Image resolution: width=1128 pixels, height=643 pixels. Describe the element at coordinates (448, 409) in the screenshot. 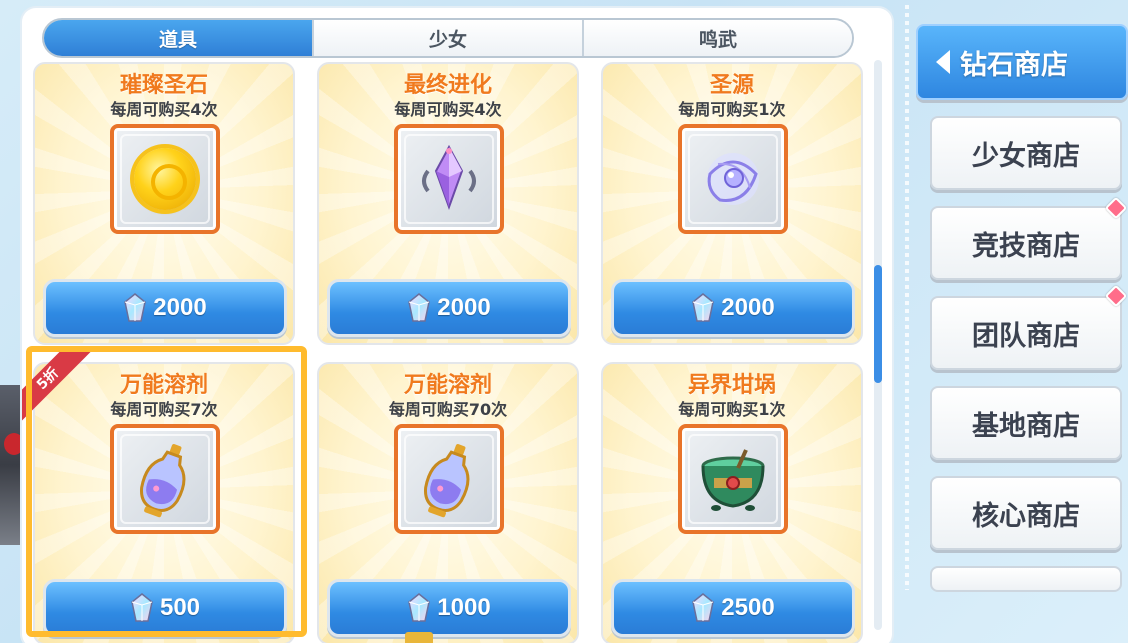

I see `item-purchase-limit: 每周可购买70次` at that location.